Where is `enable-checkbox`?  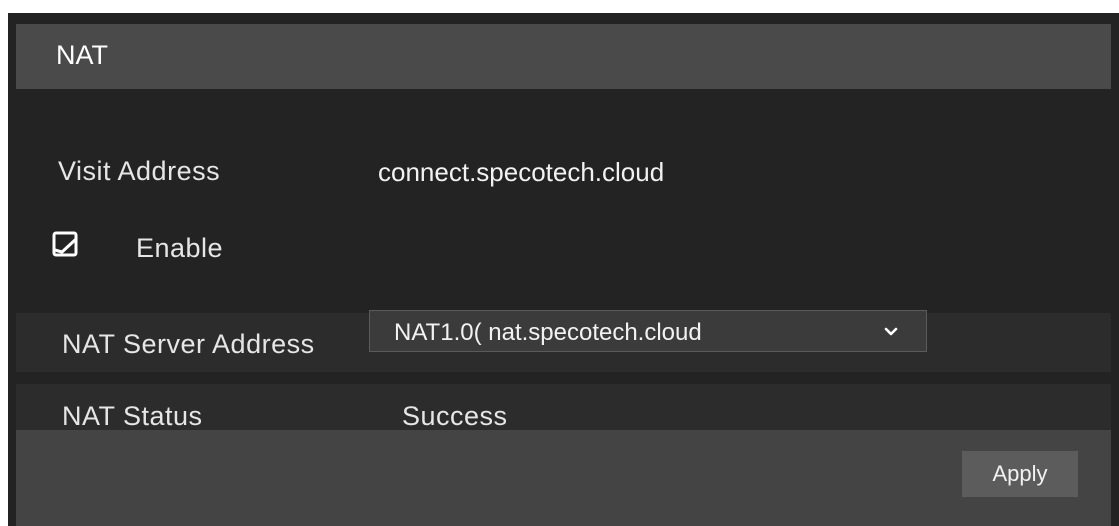 enable-checkbox is located at coordinates (65, 244).